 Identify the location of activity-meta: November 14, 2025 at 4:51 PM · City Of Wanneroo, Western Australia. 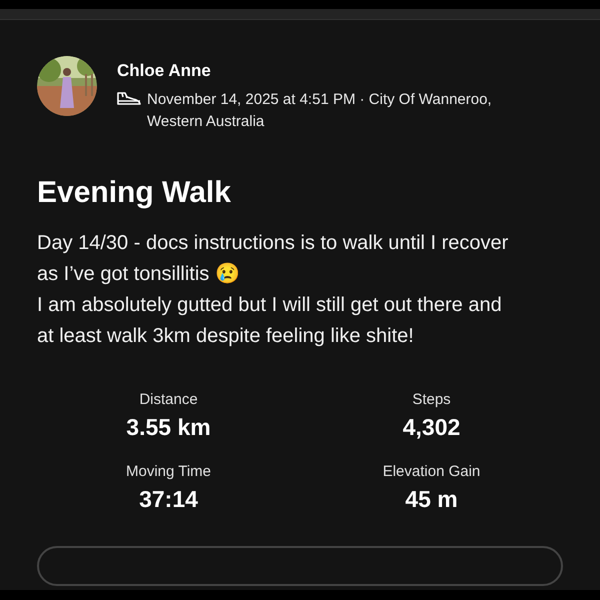
(320, 111).